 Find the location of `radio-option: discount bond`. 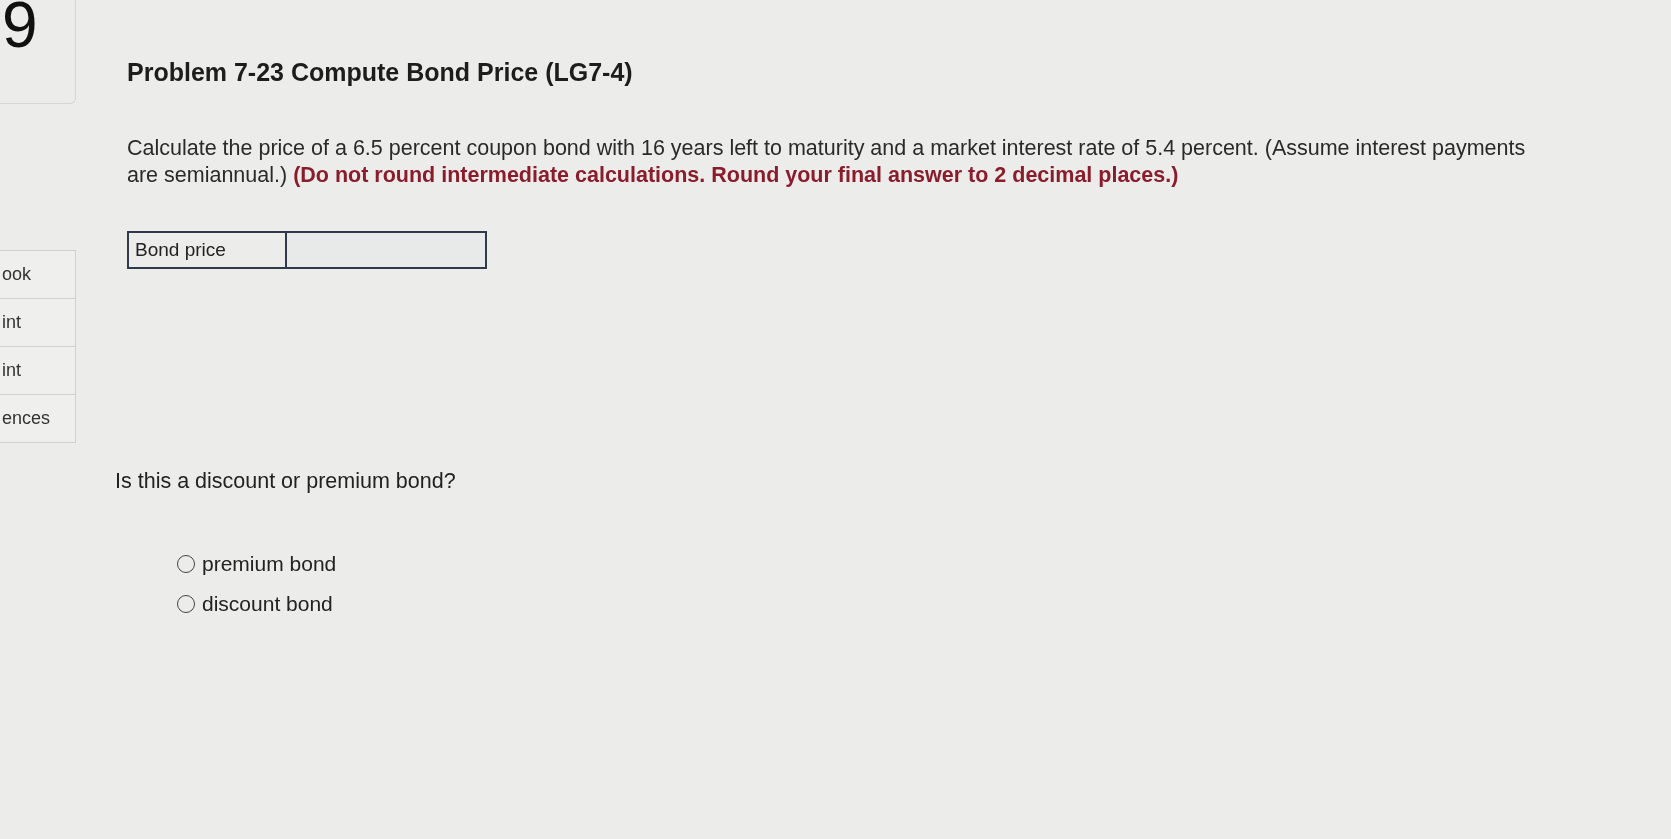

radio-option: discount bond is located at coordinates (924, 604).